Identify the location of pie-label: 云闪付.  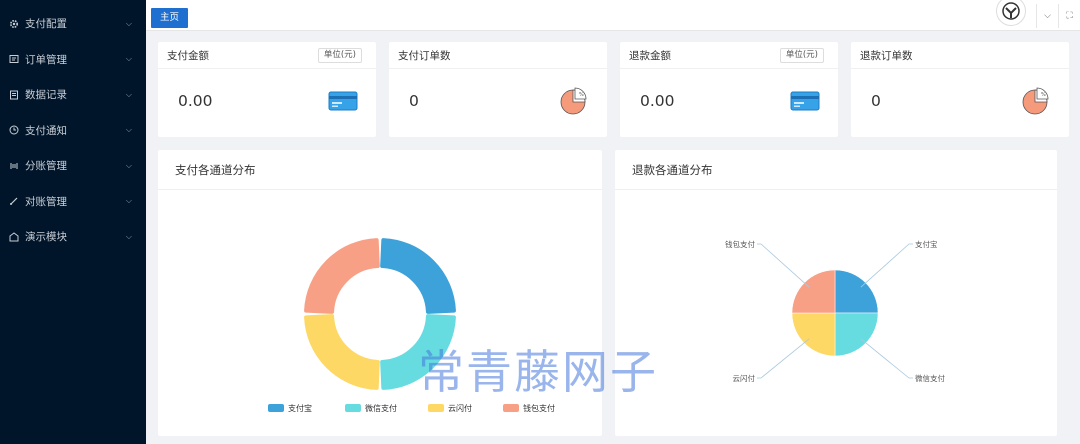
(744, 378).